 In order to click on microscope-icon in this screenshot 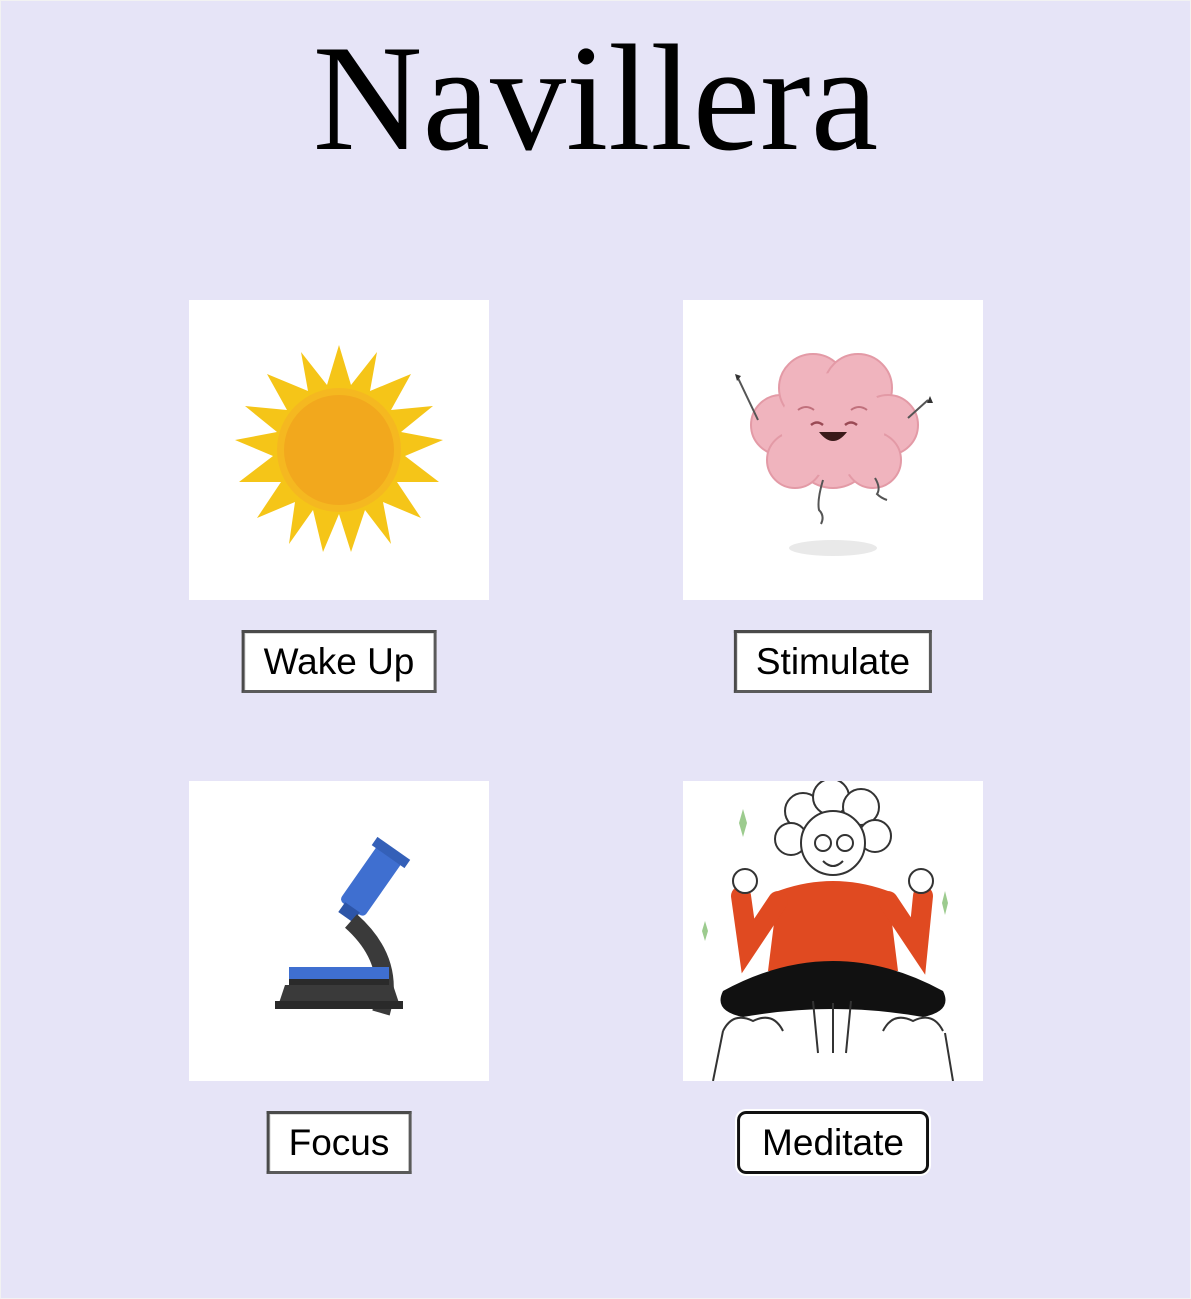, I will do `click(343, 926)`.